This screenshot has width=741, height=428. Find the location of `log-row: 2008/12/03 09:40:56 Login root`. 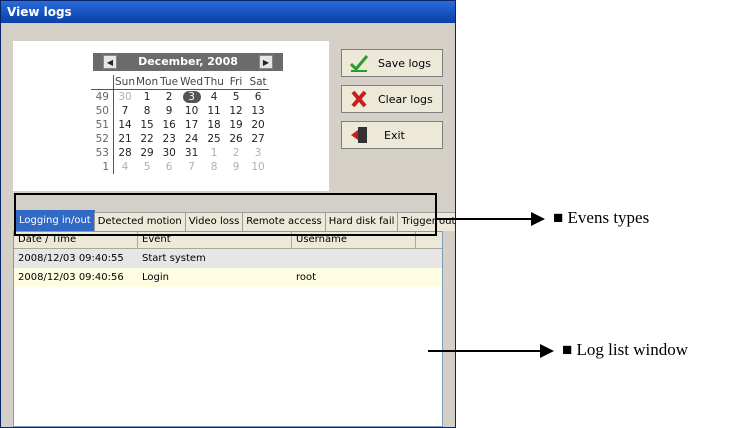

log-row: 2008/12/03 09:40:56 Login root is located at coordinates (228, 277).